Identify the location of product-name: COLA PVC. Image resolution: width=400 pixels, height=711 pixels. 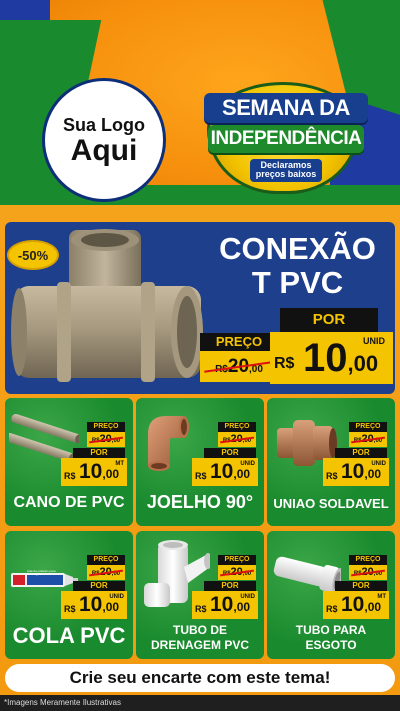
(69, 635).